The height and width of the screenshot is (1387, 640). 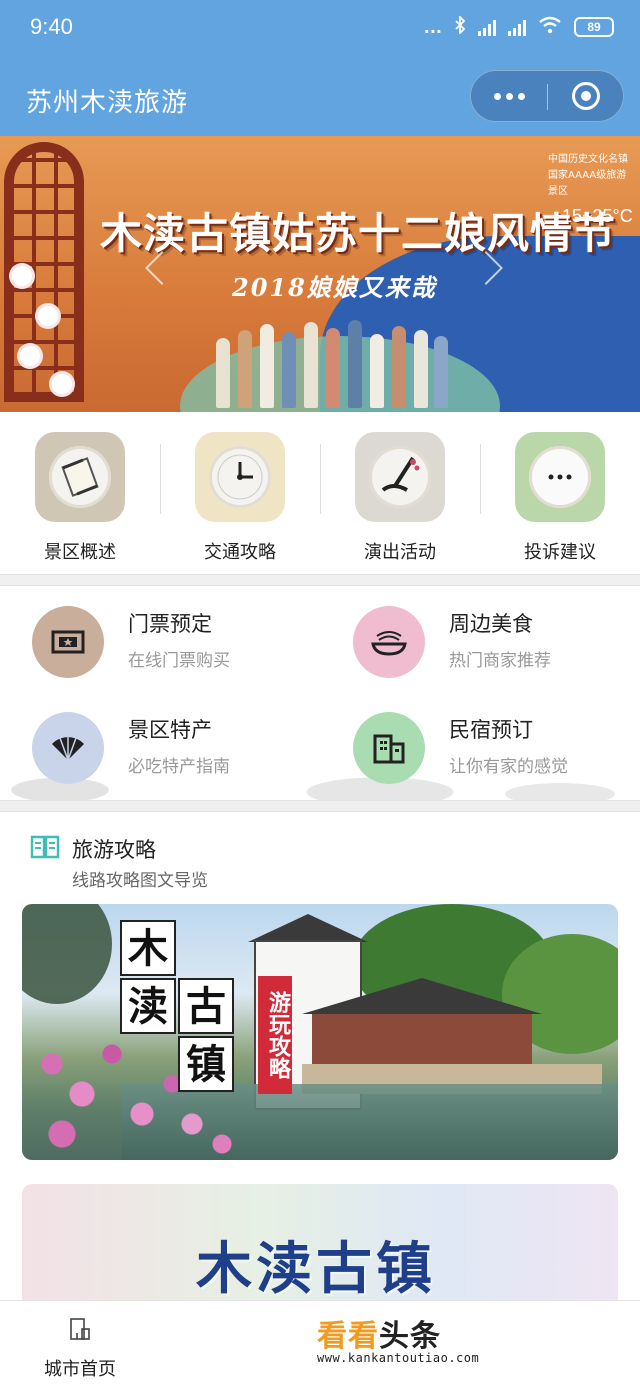 What do you see at coordinates (508, 767) in the screenshot?
I see `service-subtitle: 让你有家的感觉` at bounding box center [508, 767].